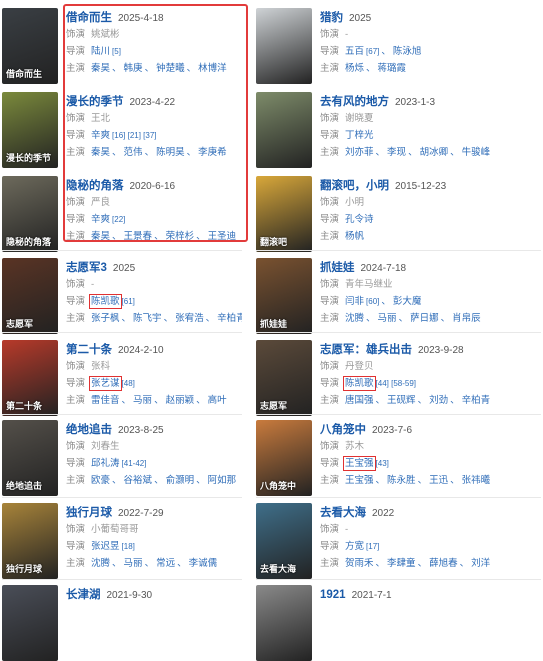 The width and height of the screenshot is (543, 661). I want to click on citation-ref: [48], so click(128, 383).